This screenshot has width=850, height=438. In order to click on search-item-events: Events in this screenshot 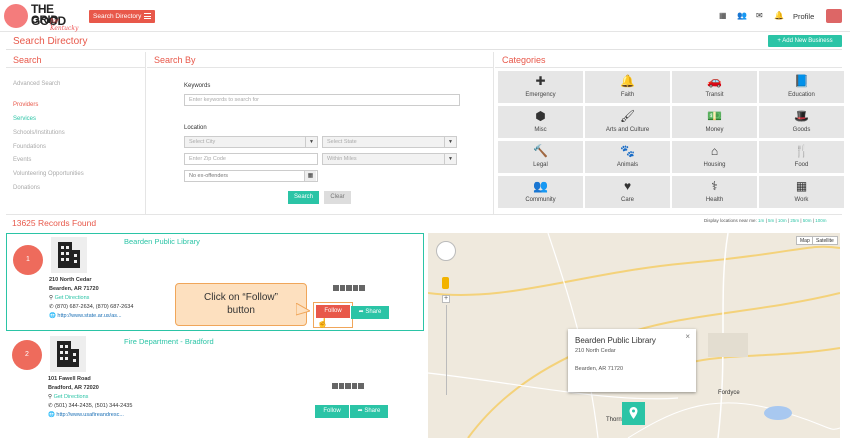, I will do `click(22, 160)`.